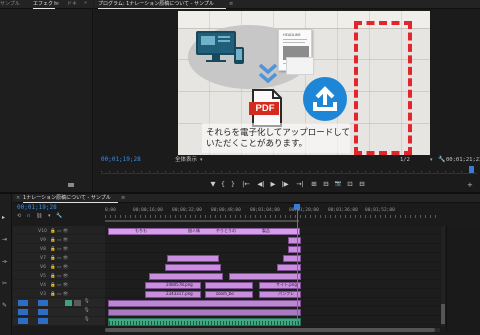 The image size is (480, 335). I want to click on tools-panel: ▸ ⇥ ⟛ ✂ ✎, so click(6, 264).